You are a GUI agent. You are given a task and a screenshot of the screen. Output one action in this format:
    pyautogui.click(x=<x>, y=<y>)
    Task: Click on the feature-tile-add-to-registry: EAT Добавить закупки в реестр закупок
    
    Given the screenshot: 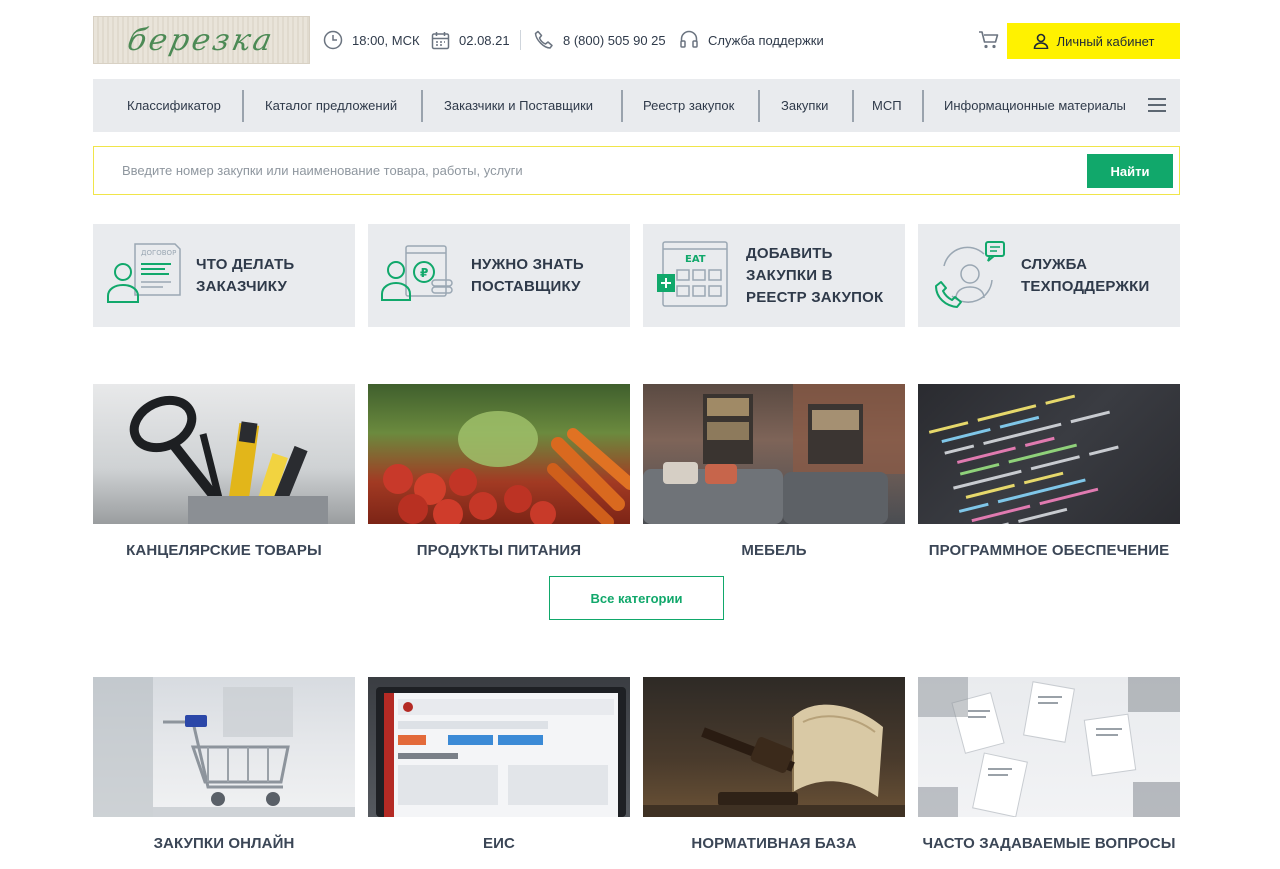 What is the action you would take?
    pyautogui.click(x=774, y=275)
    